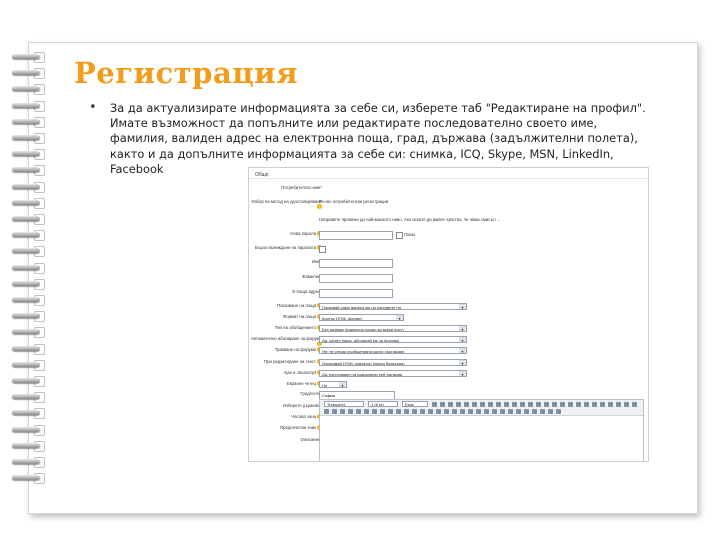  I want to click on slide-title: Регистрация, so click(186, 73).